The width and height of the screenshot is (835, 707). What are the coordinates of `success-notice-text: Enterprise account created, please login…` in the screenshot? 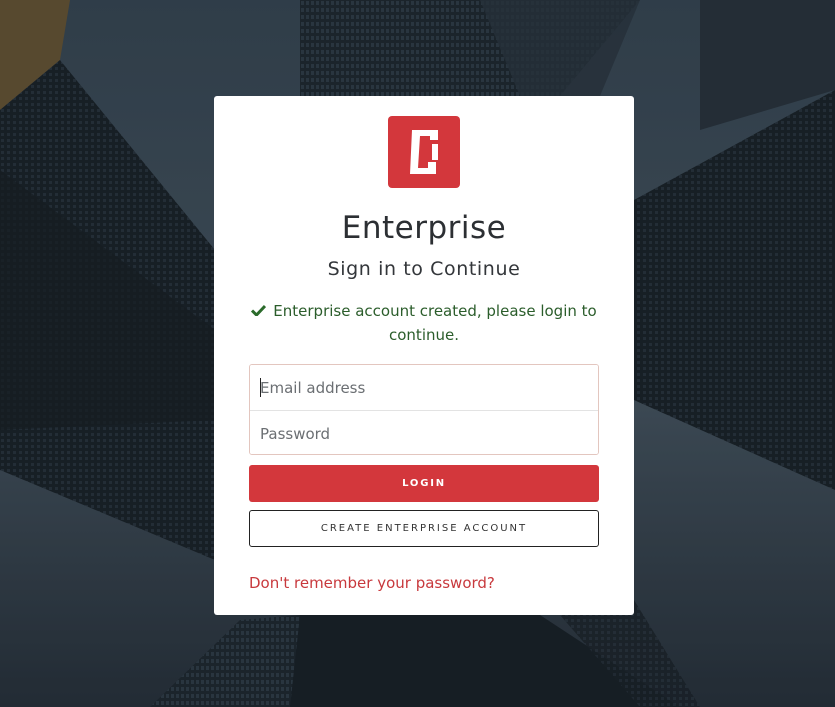 It's located at (435, 323).